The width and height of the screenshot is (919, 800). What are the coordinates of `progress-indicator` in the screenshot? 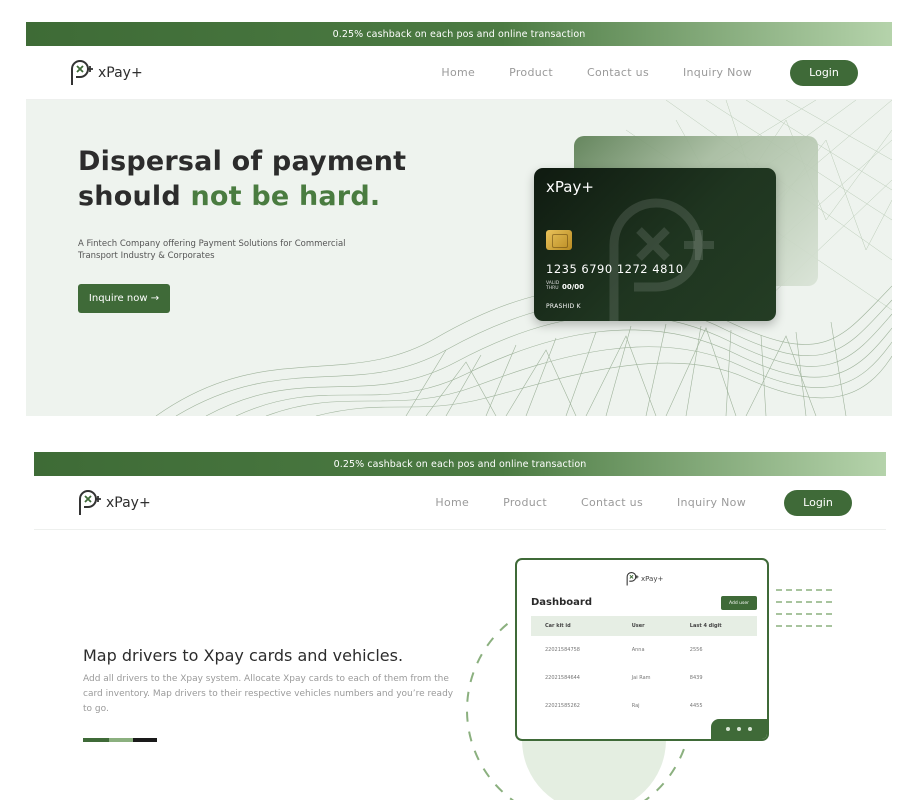 It's located at (120, 740).